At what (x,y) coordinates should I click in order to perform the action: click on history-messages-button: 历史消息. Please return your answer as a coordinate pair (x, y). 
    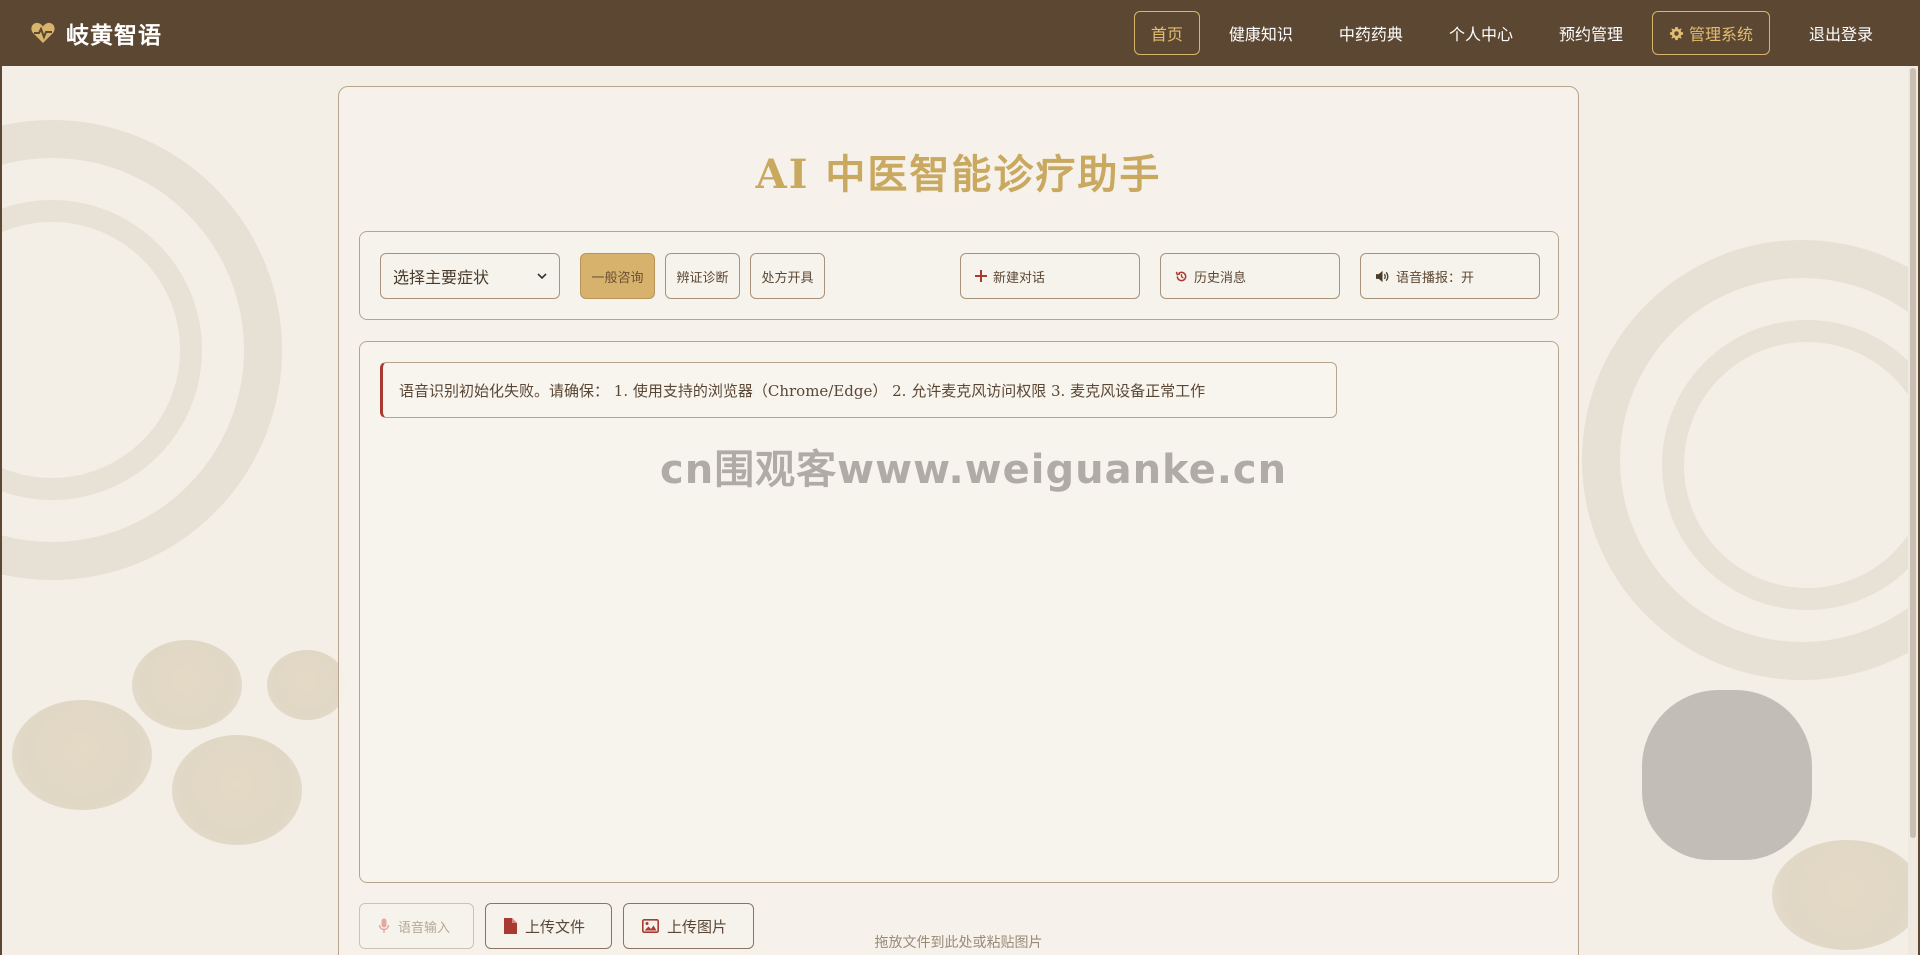
    Looking at the image, I should click on (1250, 276).